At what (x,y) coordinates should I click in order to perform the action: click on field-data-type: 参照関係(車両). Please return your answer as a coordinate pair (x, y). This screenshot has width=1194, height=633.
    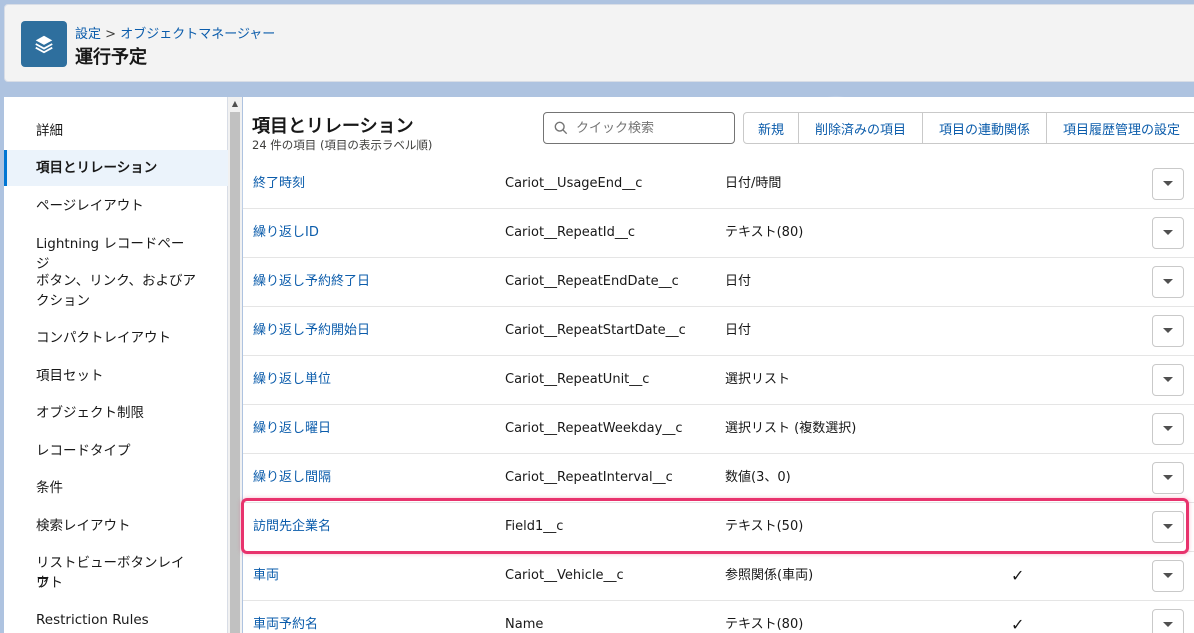
    Looking at the image, I should click on (769, 575).